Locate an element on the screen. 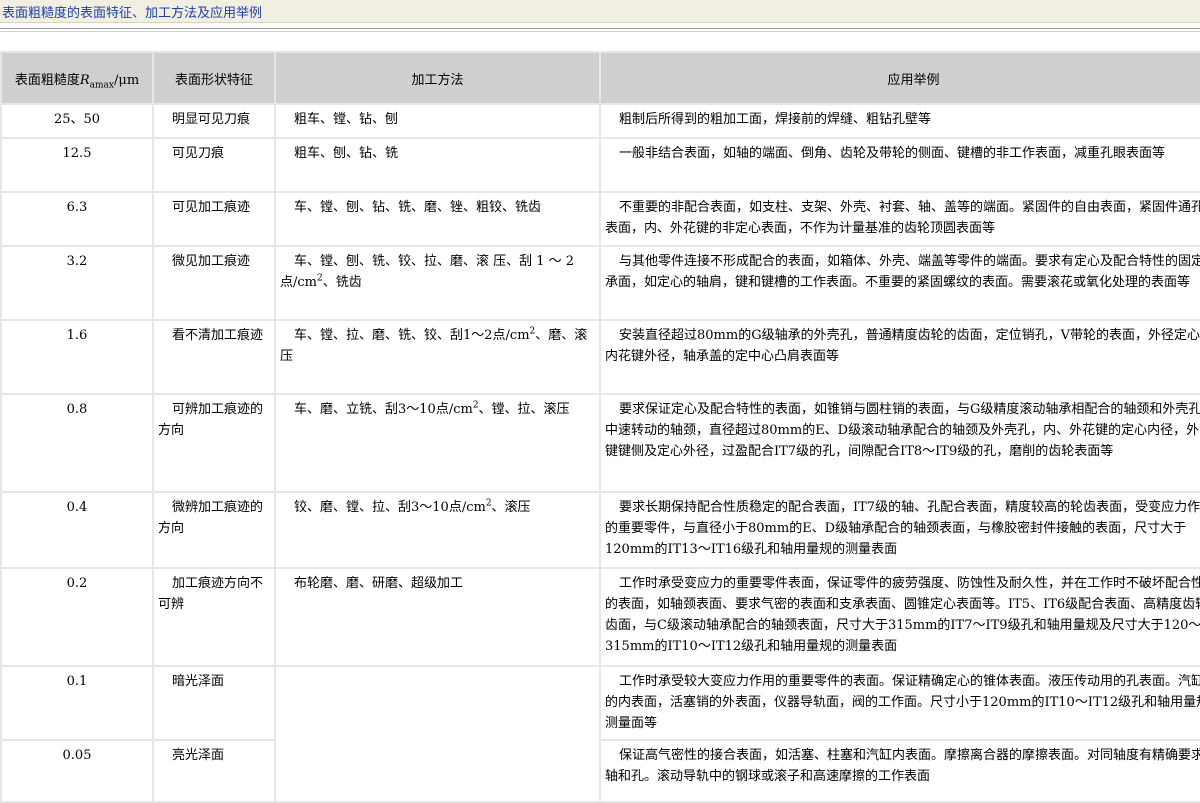  header-method: 加工方法 is located at coordinates (437, 78).